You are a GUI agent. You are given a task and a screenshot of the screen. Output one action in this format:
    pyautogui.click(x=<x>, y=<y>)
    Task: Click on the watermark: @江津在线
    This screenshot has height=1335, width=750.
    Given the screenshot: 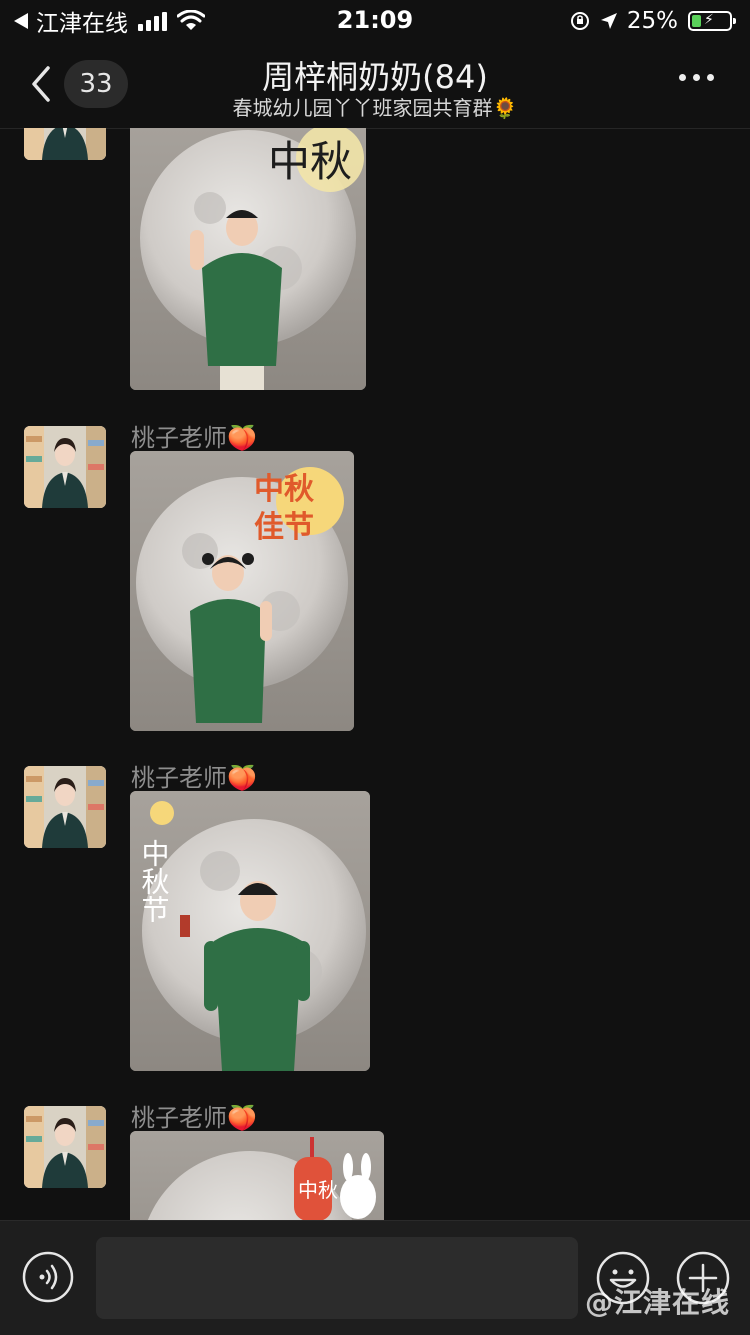 What is the action you would take?
    pyautogui.click(x=657, y=1302)
    